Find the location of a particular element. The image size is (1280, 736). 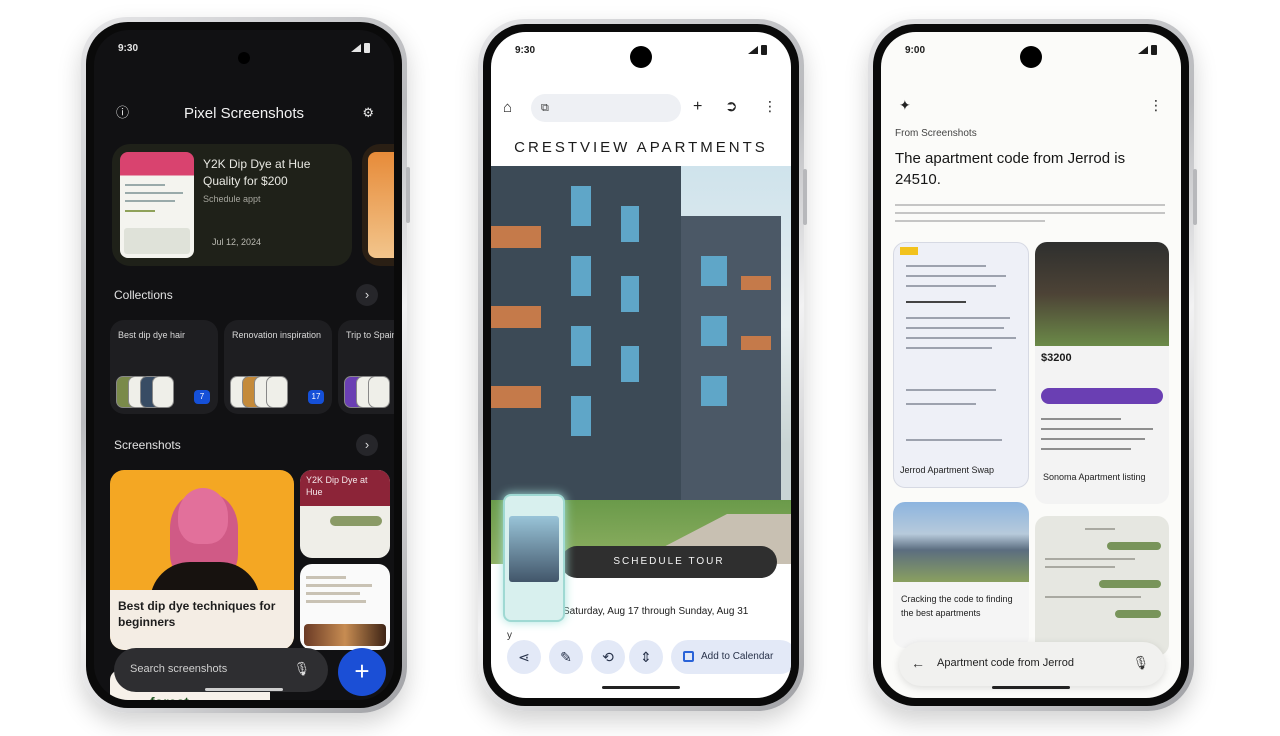

answer-text: The apartment code from Jerrod is 24510. is located at coordinates (1010, 169).